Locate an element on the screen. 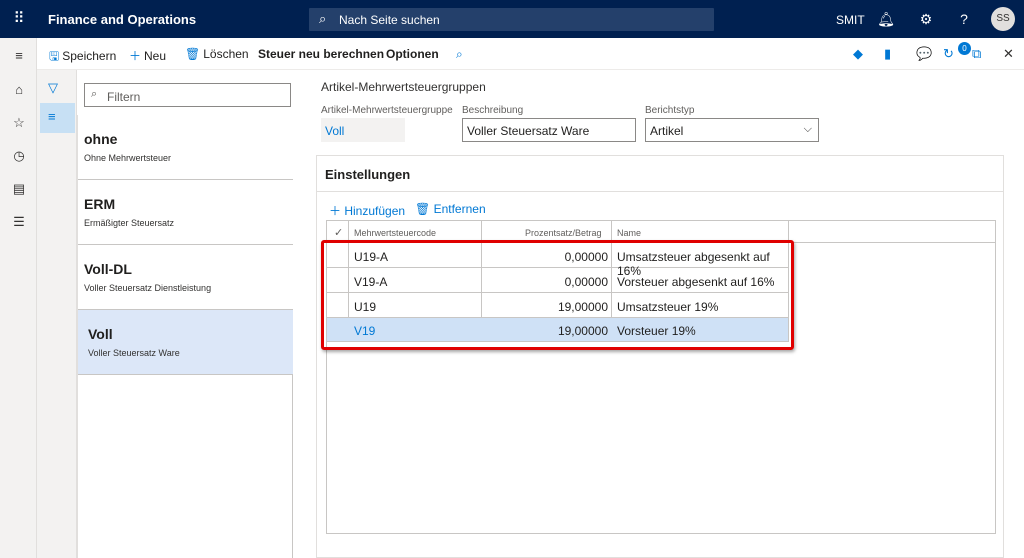 Image resolution: width=1024 pixels, height=558 pixels. new-button: ＋ Neu is located at coordinates (147, 55).